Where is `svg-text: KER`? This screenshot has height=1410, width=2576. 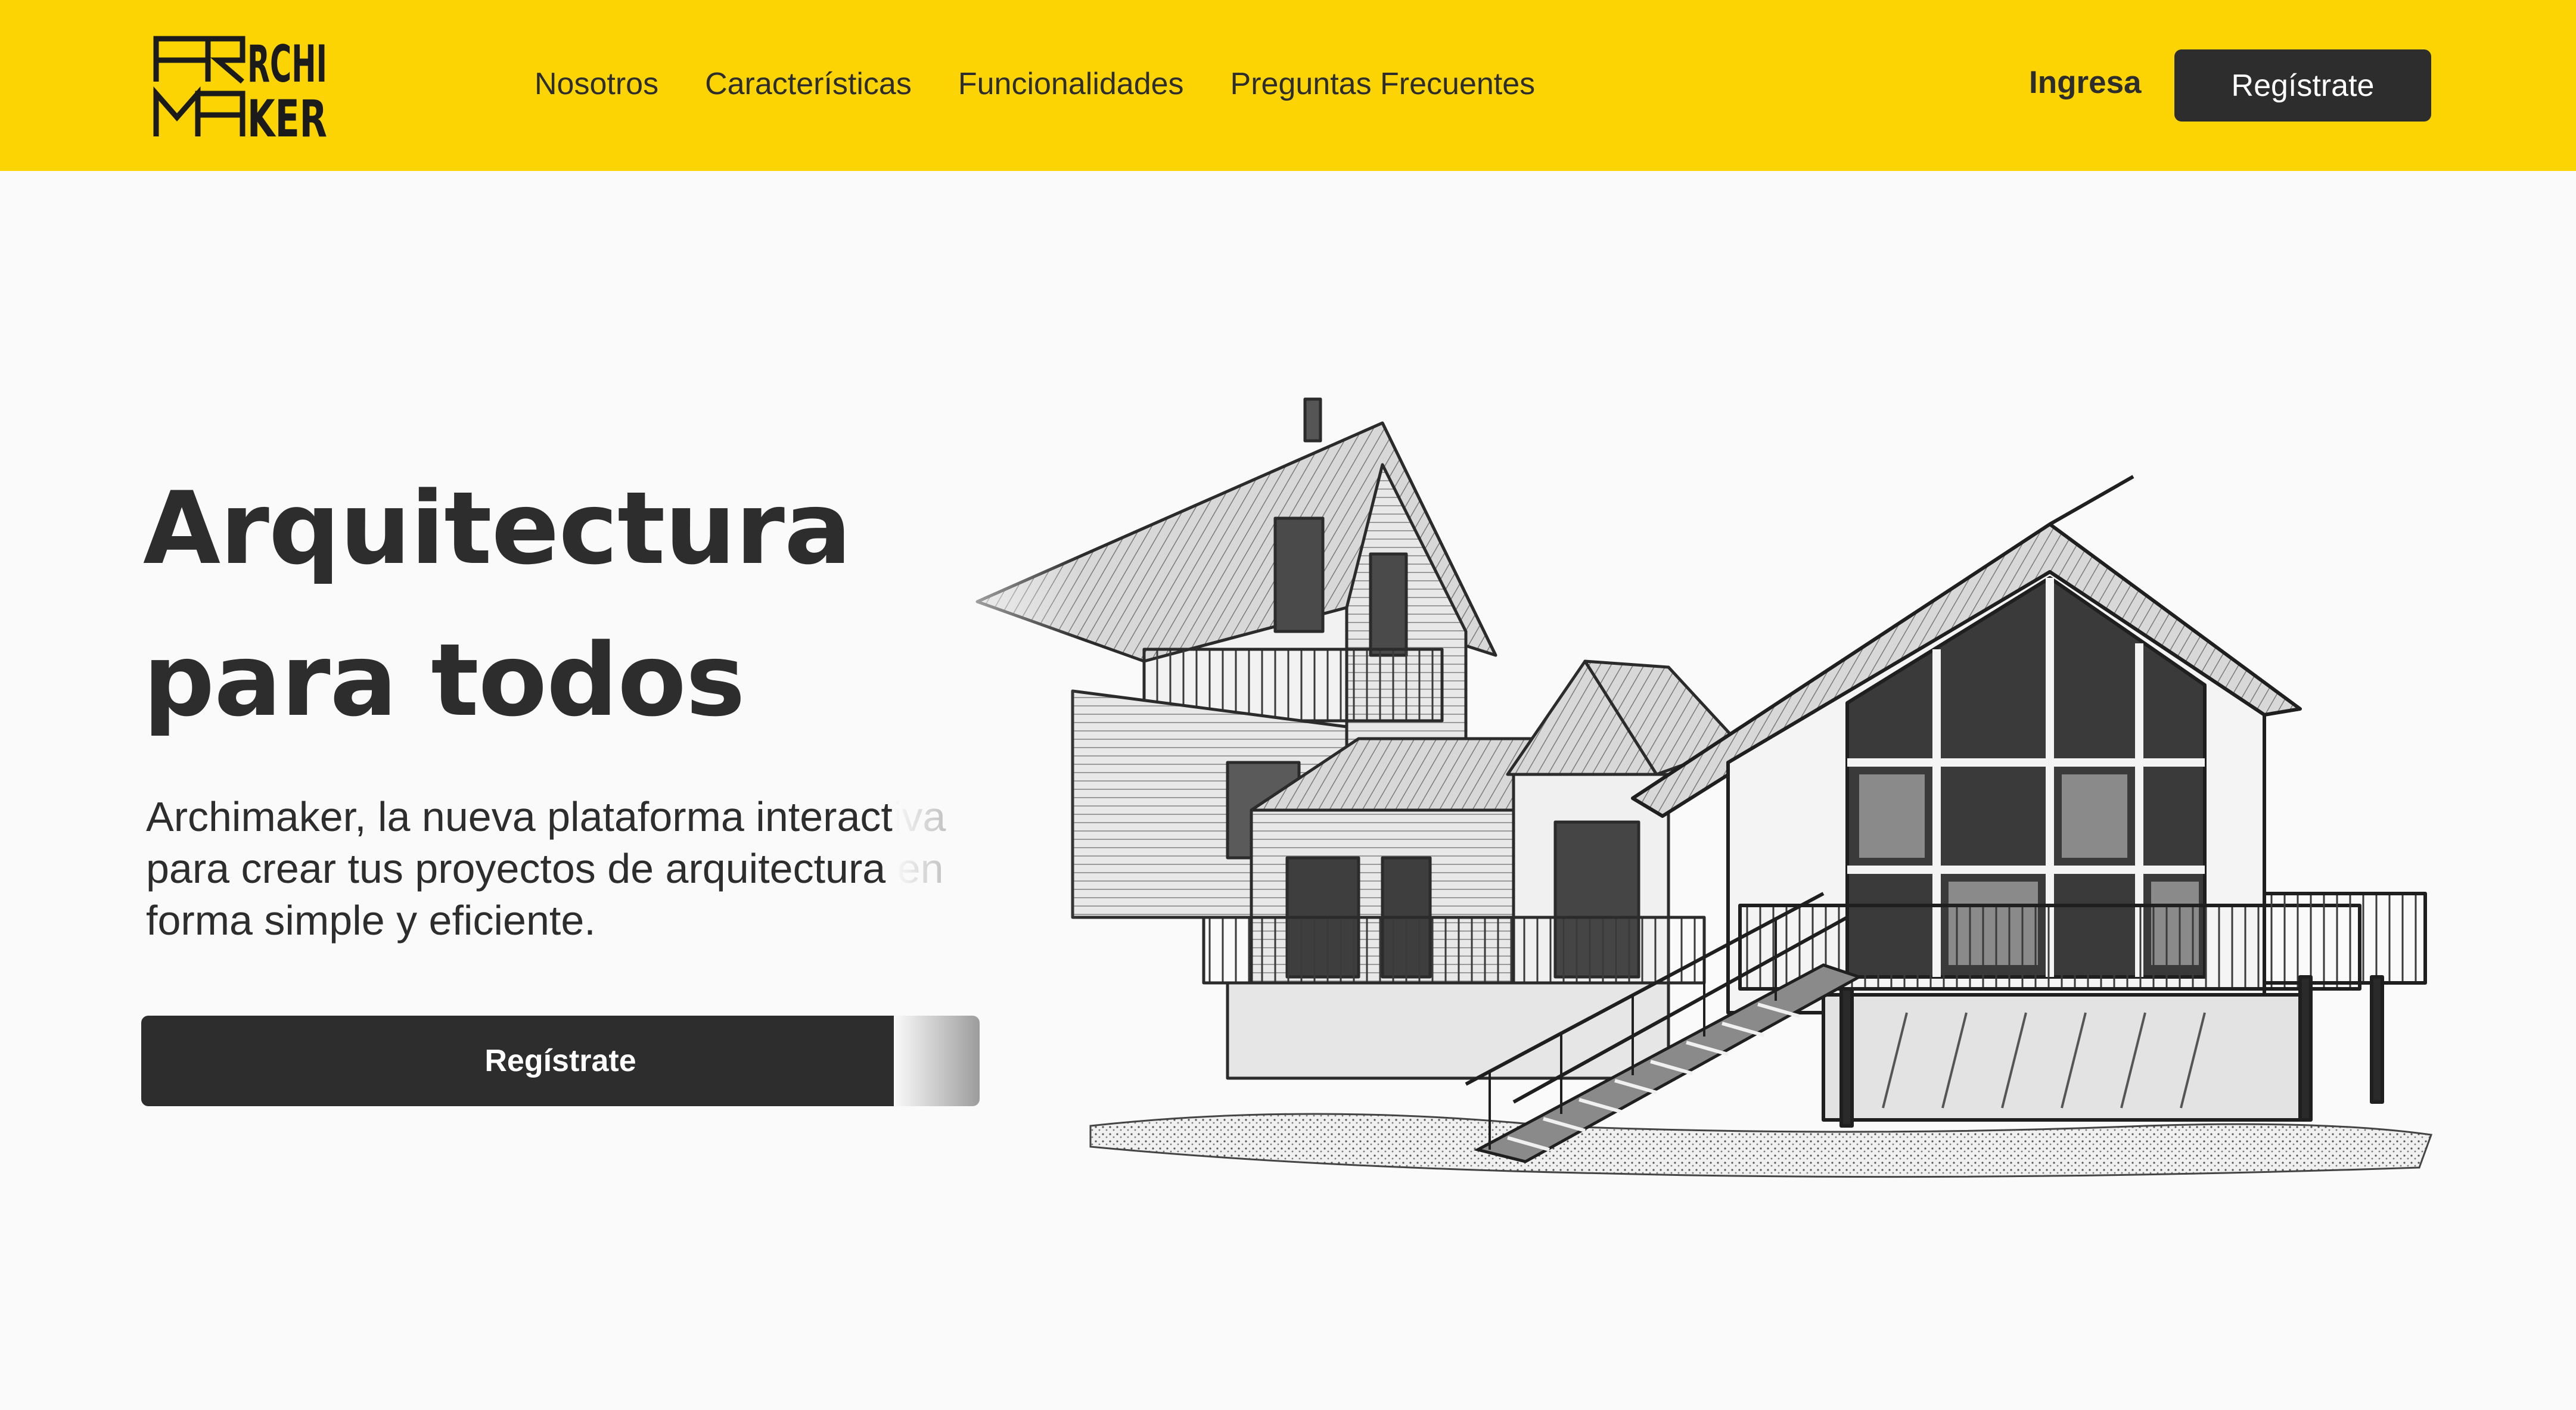
svg-text: KER is located at coordinates (287, 115).